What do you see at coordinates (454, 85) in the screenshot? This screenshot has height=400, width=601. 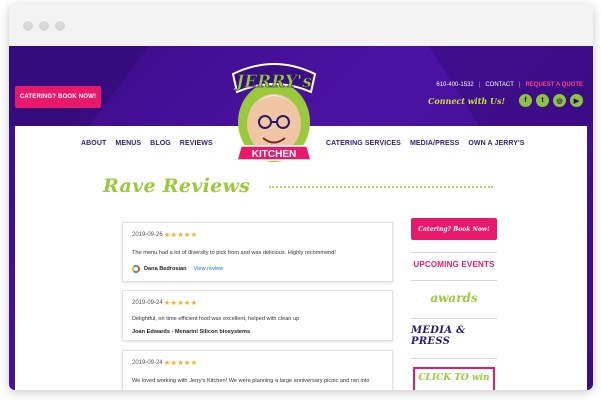 I see `phone-number: 610-400-1532` at bounding box center [454, 85].